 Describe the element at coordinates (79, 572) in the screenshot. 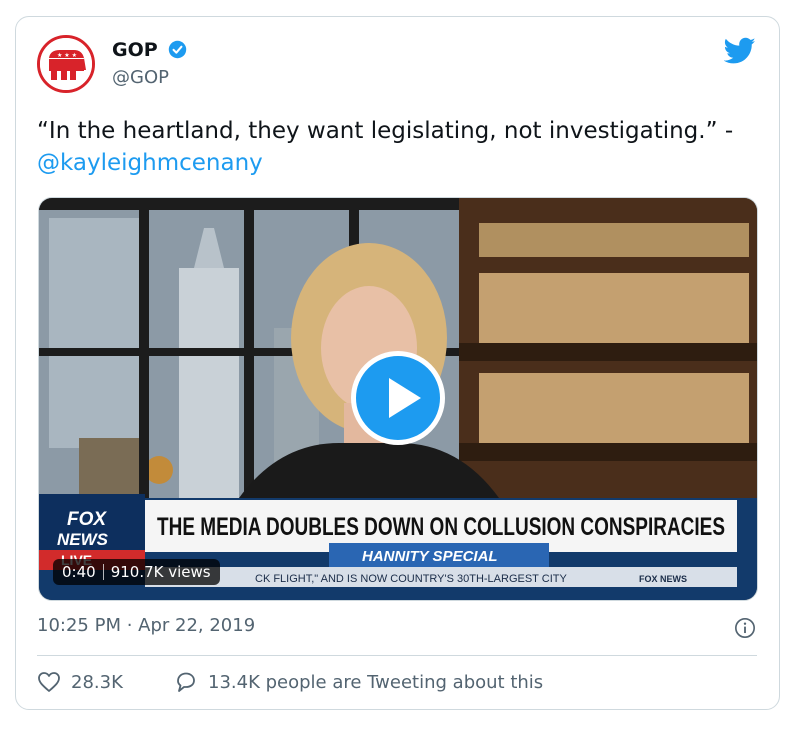

I see `video-duration: 0:40` at that location.